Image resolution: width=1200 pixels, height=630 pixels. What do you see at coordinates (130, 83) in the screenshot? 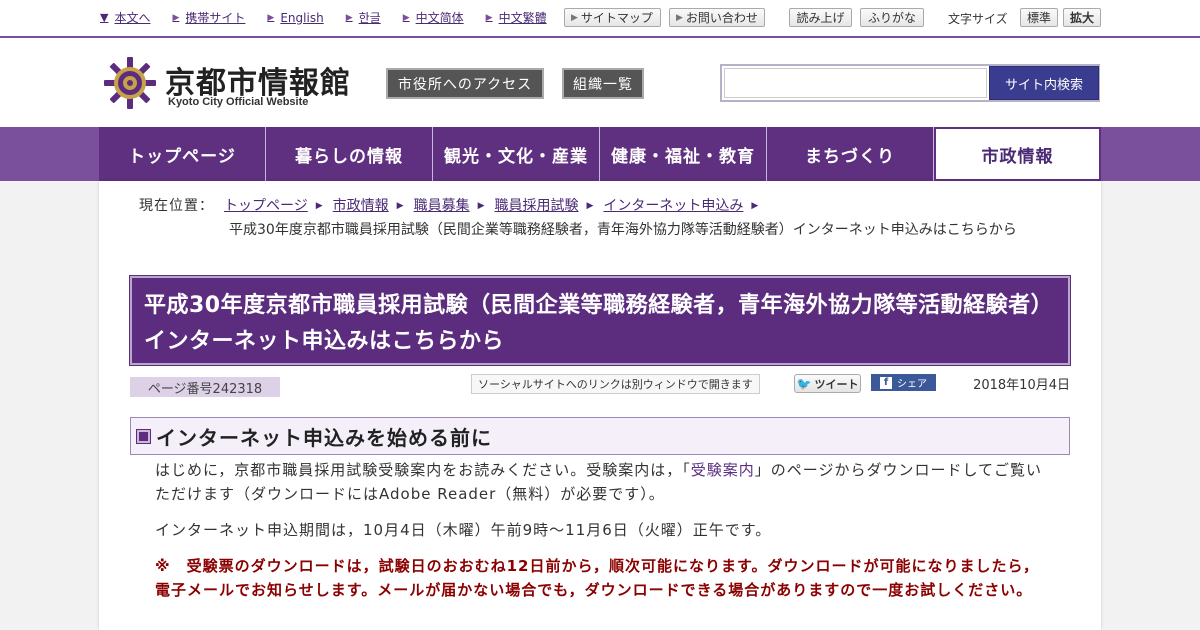
I see `kyoto-city-emblem-icon` at bounding box center [130, 83].